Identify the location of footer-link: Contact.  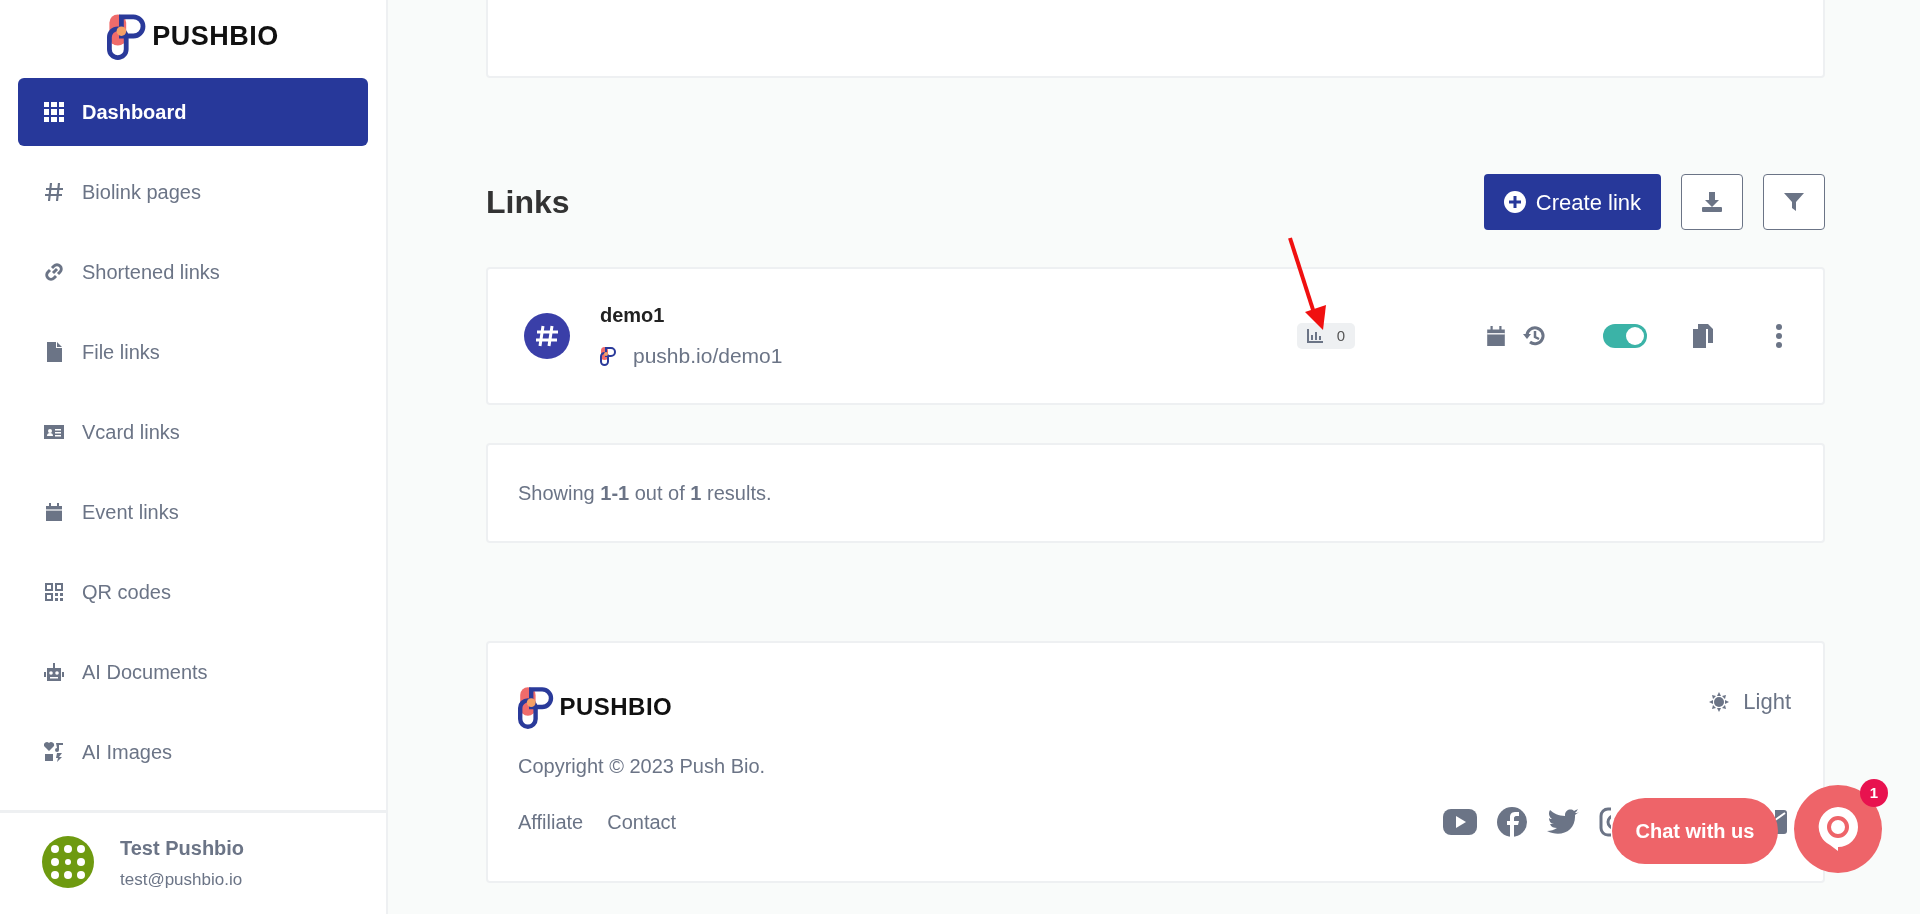
(642, 822).